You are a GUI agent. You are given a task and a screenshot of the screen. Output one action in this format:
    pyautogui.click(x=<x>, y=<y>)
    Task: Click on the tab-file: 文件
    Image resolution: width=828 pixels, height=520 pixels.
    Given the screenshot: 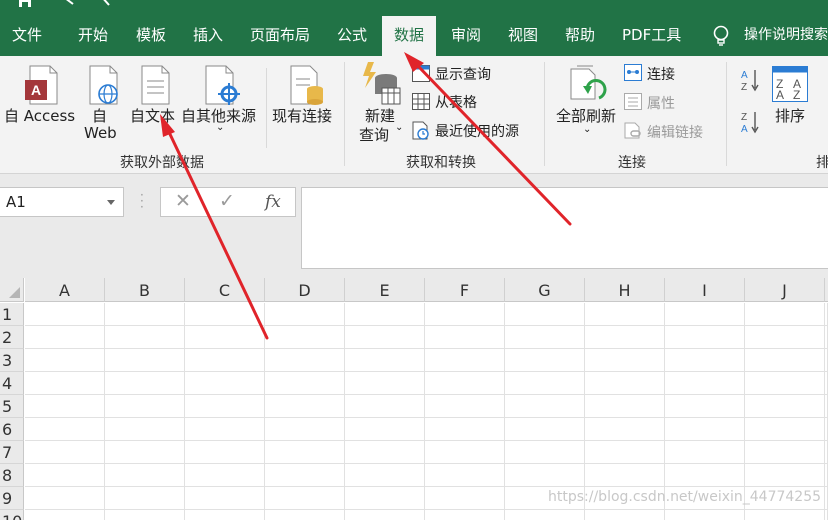 What is the action you would take?
    pyautogui.click(x=27, y=35)
    